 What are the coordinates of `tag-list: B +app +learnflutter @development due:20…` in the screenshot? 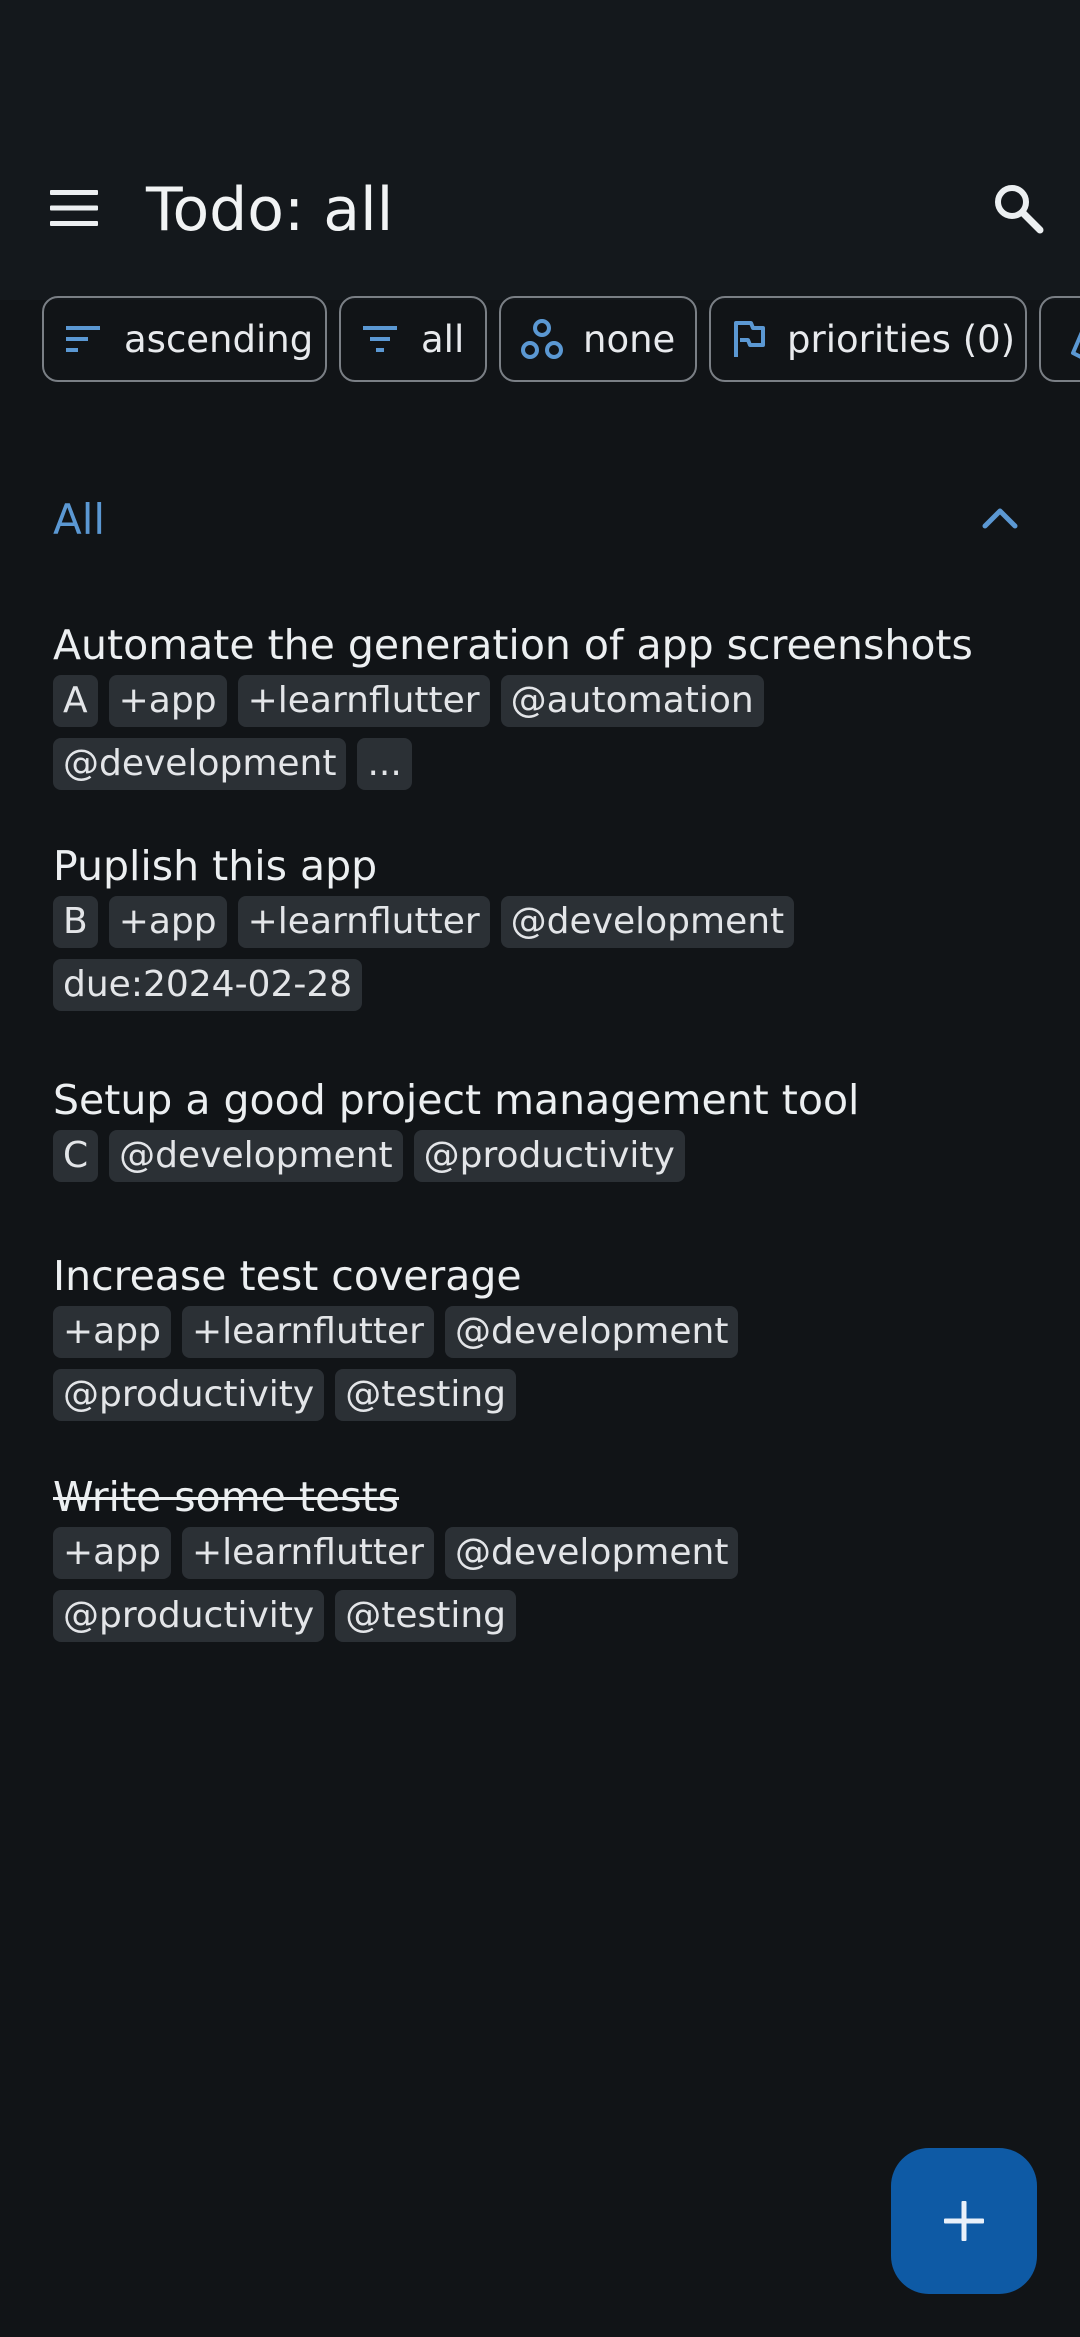 It's located at (533, 959).